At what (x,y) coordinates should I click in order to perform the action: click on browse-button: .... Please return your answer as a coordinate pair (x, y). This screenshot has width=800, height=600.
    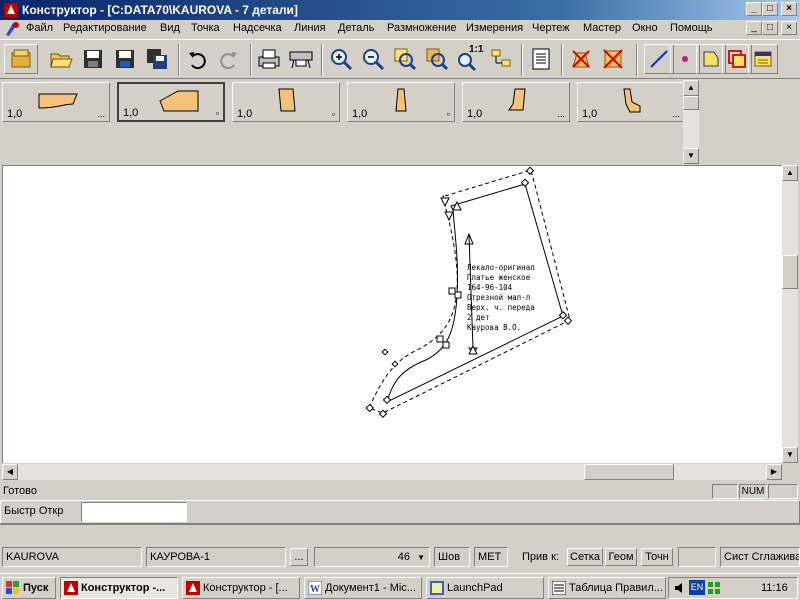
    Looking at the image, I should click on (299, 557).